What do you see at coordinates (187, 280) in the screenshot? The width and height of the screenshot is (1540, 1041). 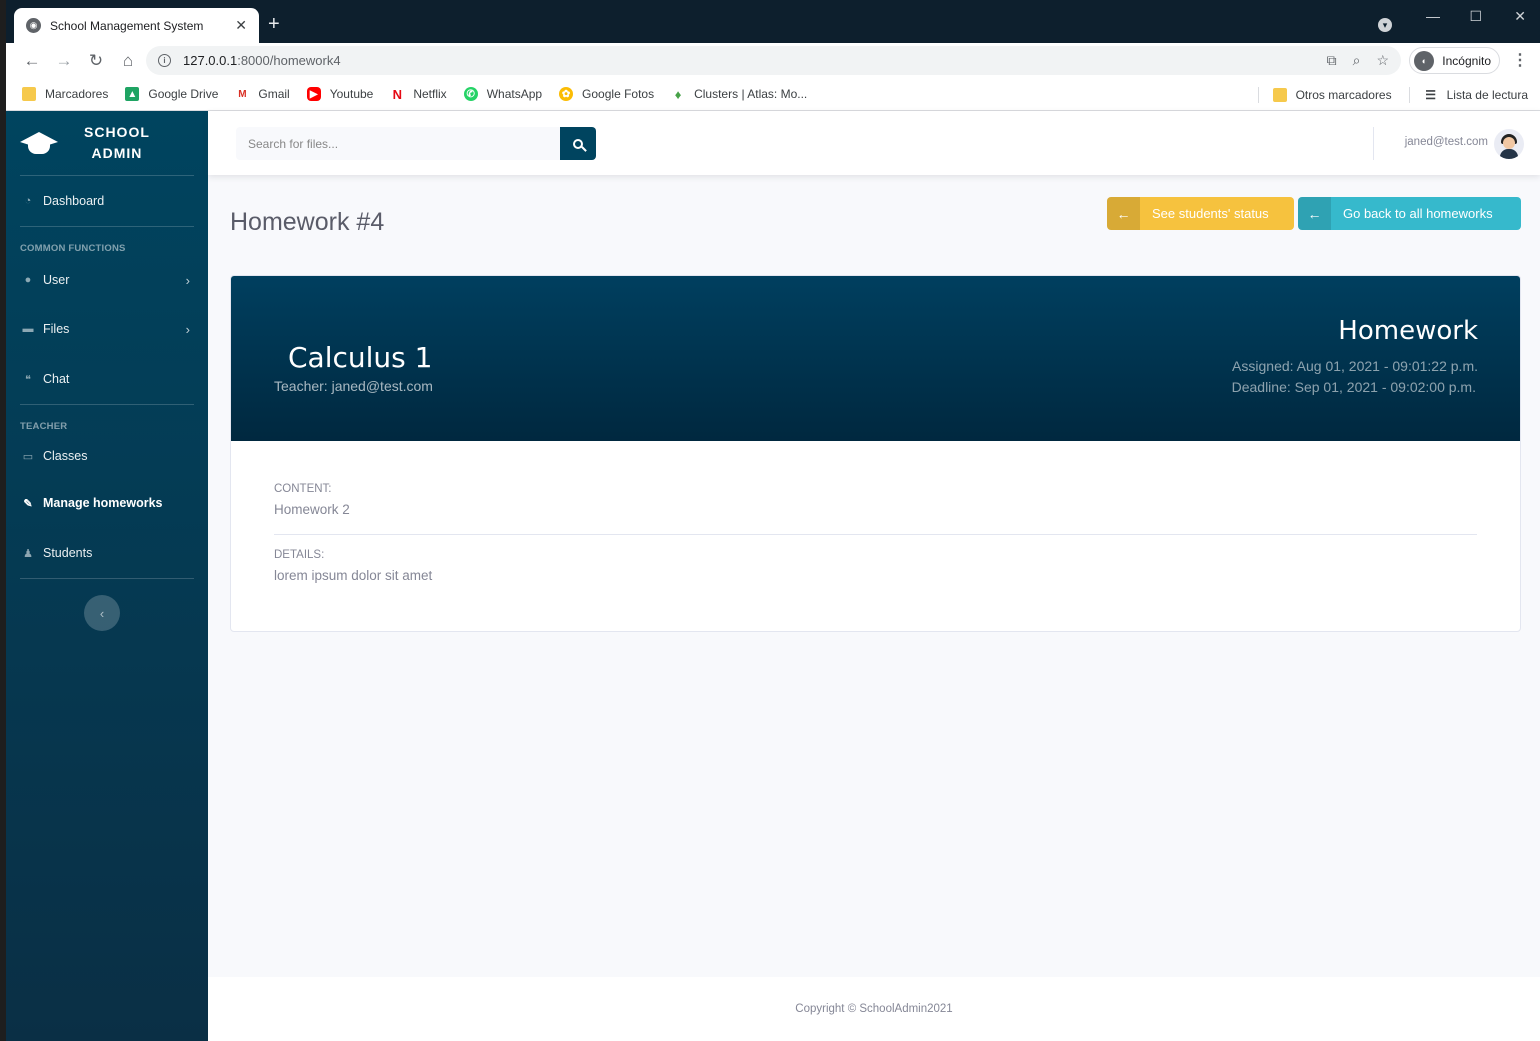 I see `chevron-right-icon: ›` at bounding box center [187, 280].